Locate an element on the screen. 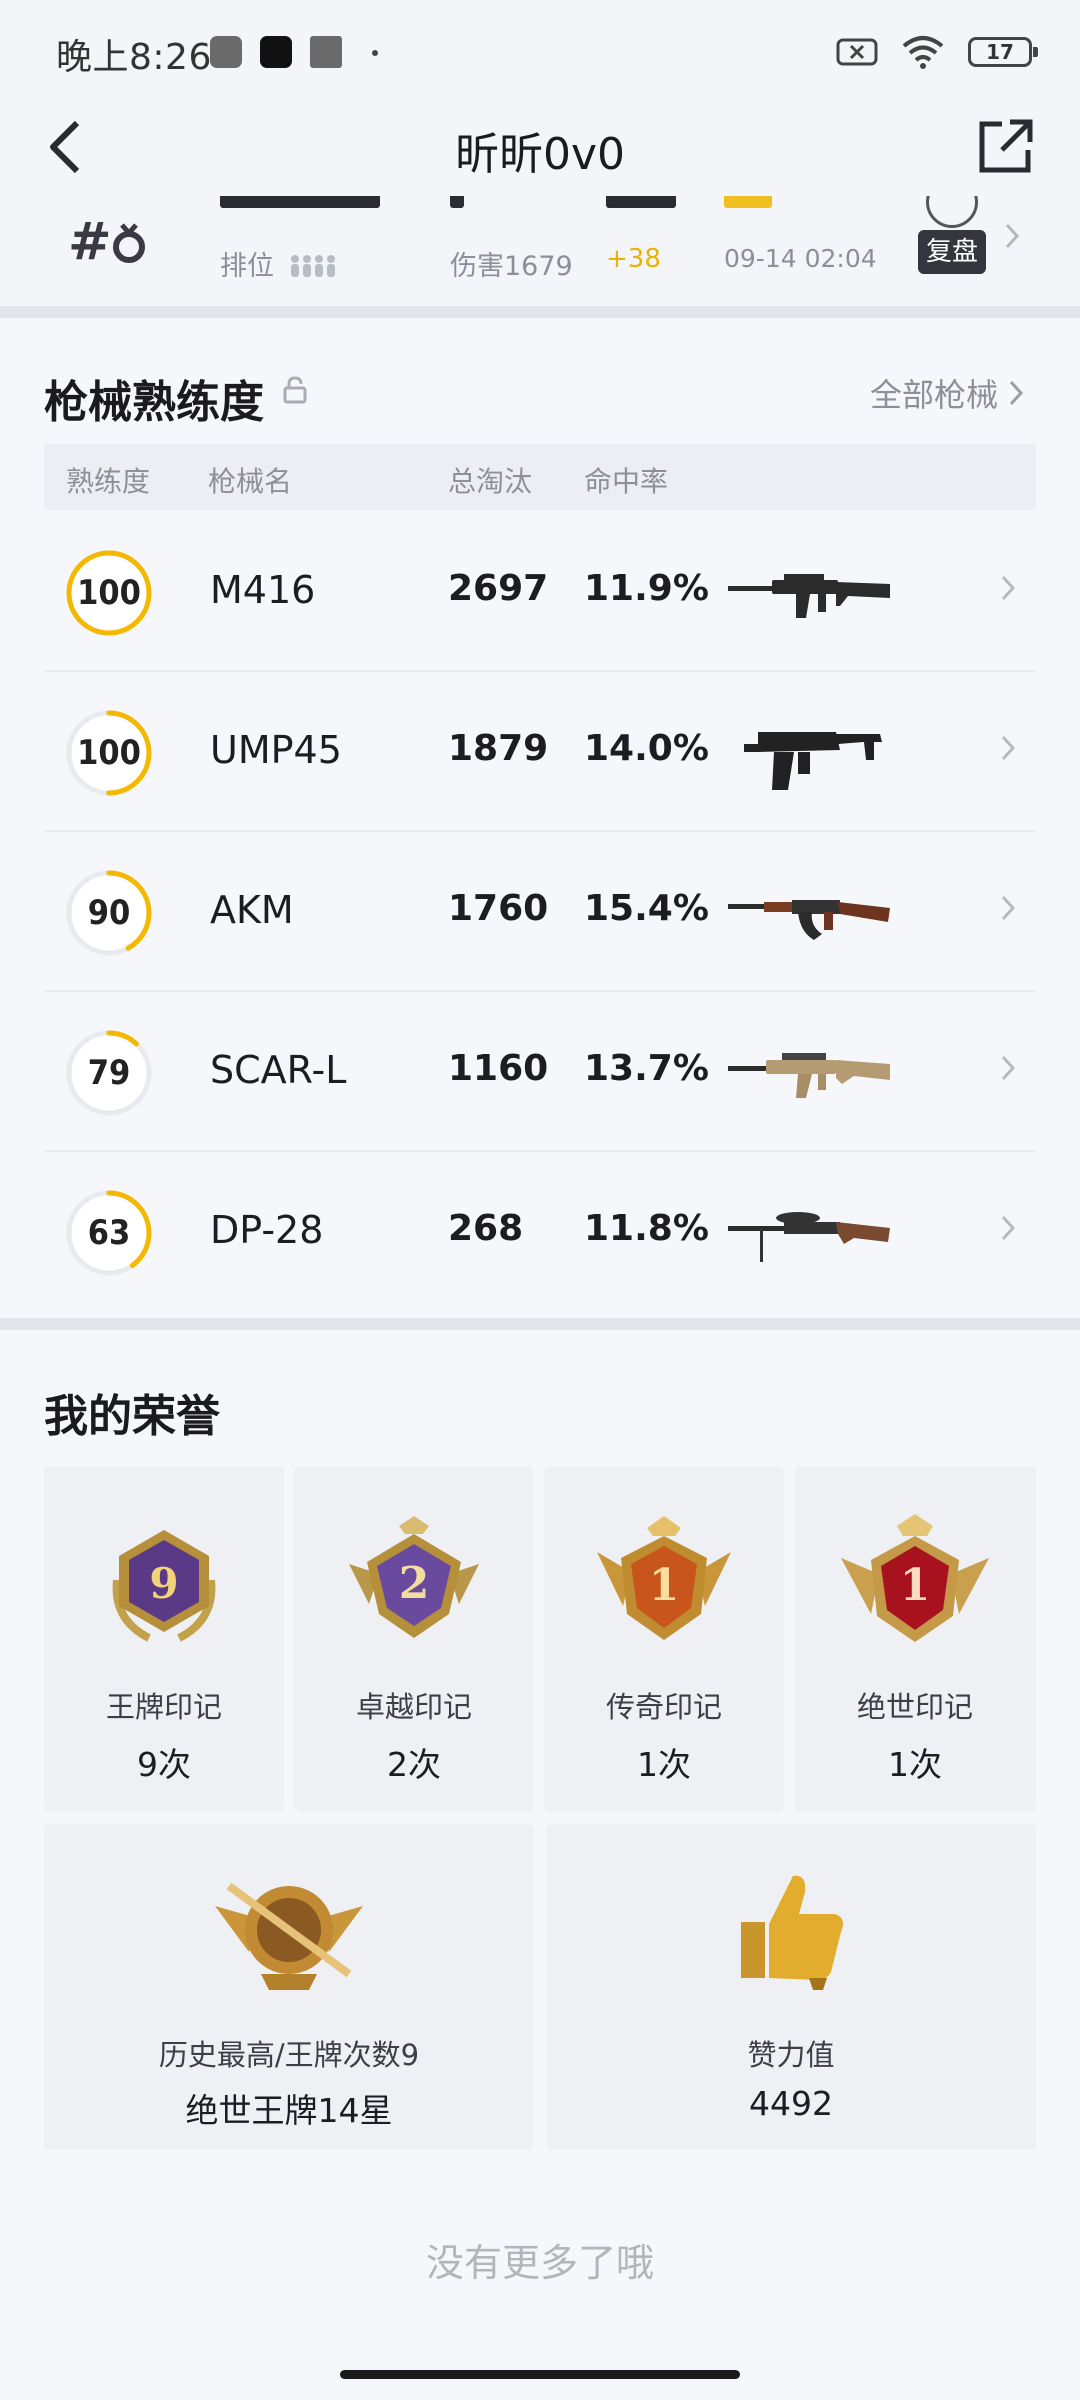  honor-name: 赞力值 is located at coordinates (791, 2055).